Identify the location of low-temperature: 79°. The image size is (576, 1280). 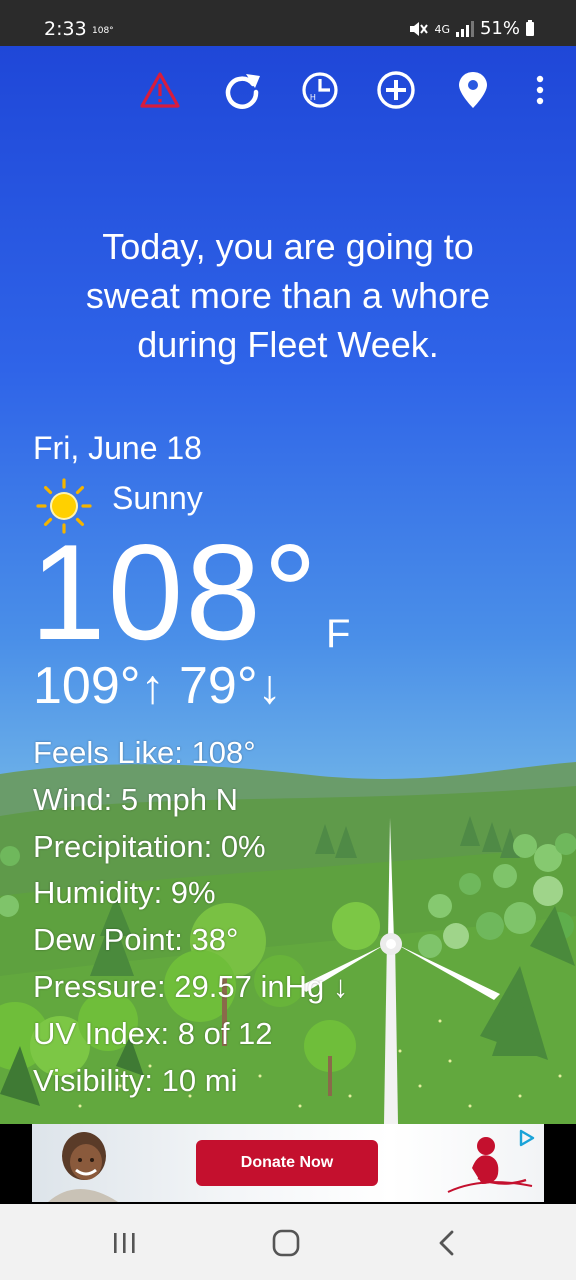
(218, 686).